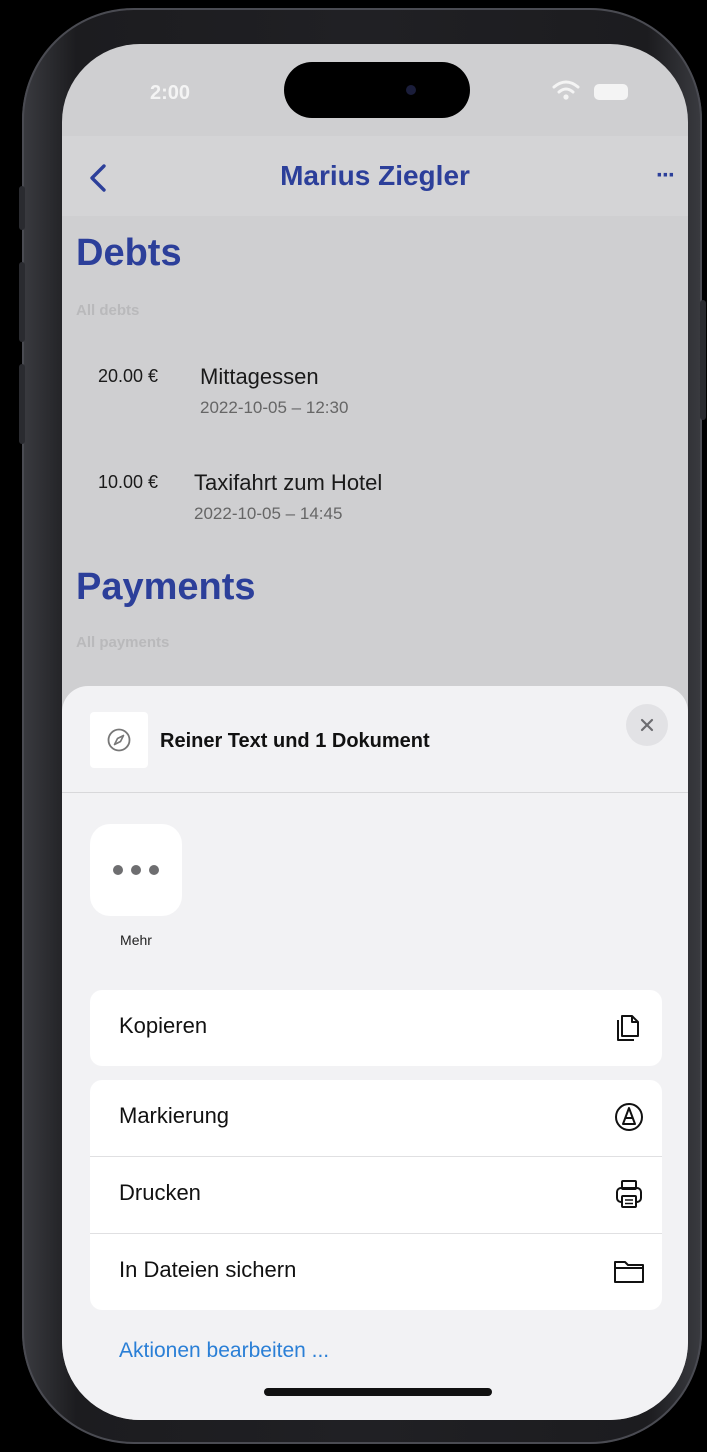  I want to click on share-sheet-title: Reiner Text und 1 Dokument, so click(295, 741).